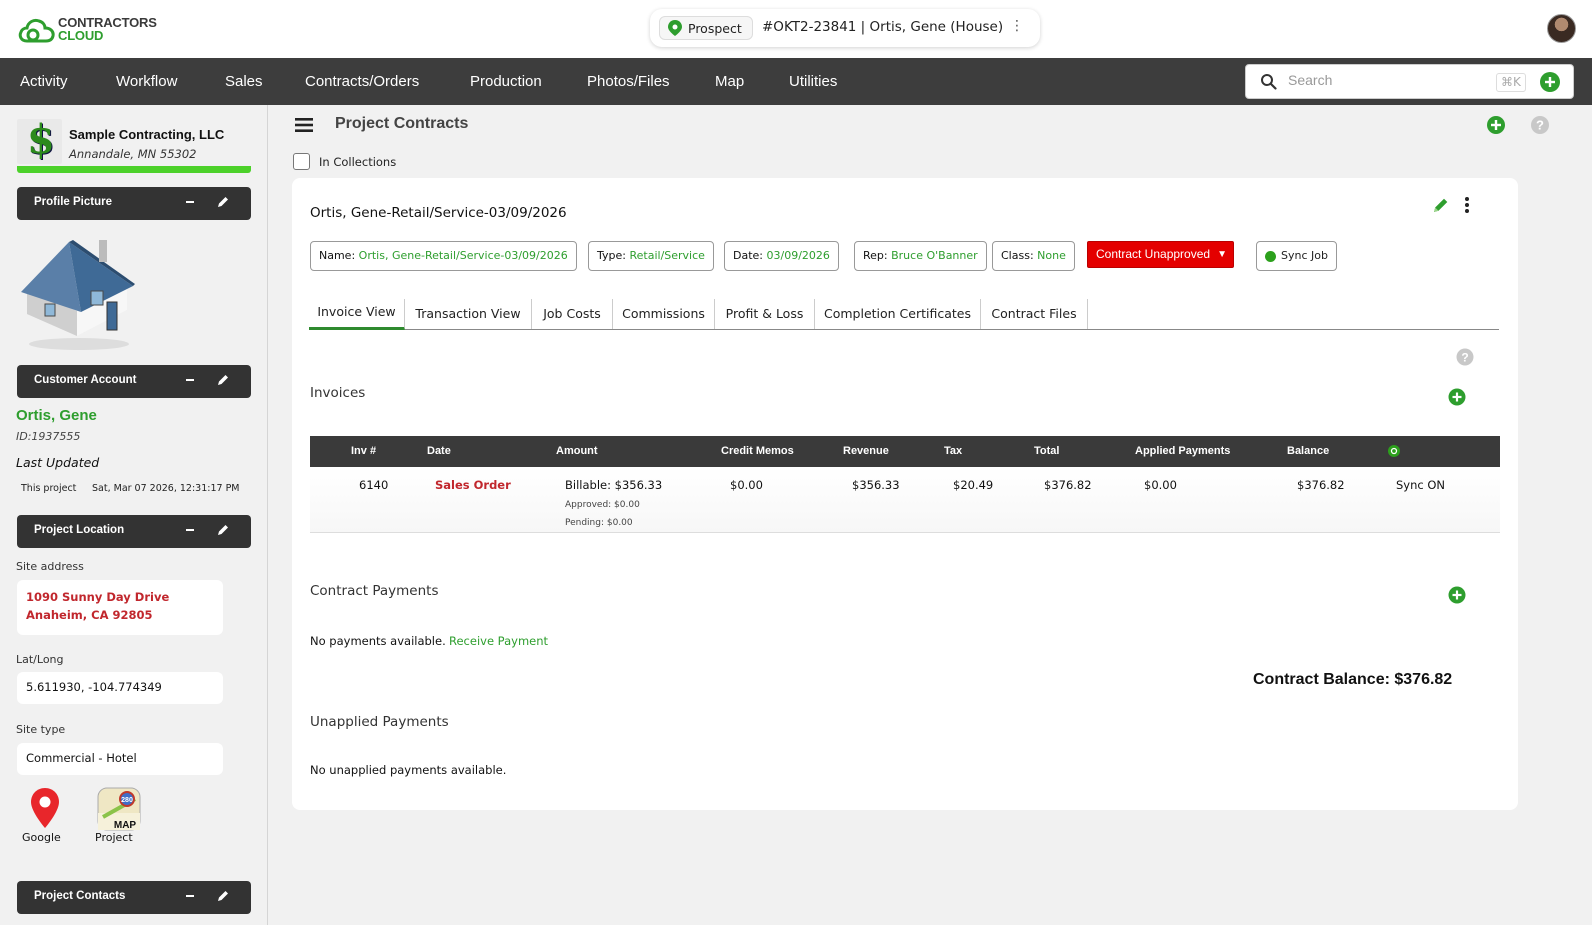  I want to click on cell-approved: Approved: $0.00, so click(602, 505).